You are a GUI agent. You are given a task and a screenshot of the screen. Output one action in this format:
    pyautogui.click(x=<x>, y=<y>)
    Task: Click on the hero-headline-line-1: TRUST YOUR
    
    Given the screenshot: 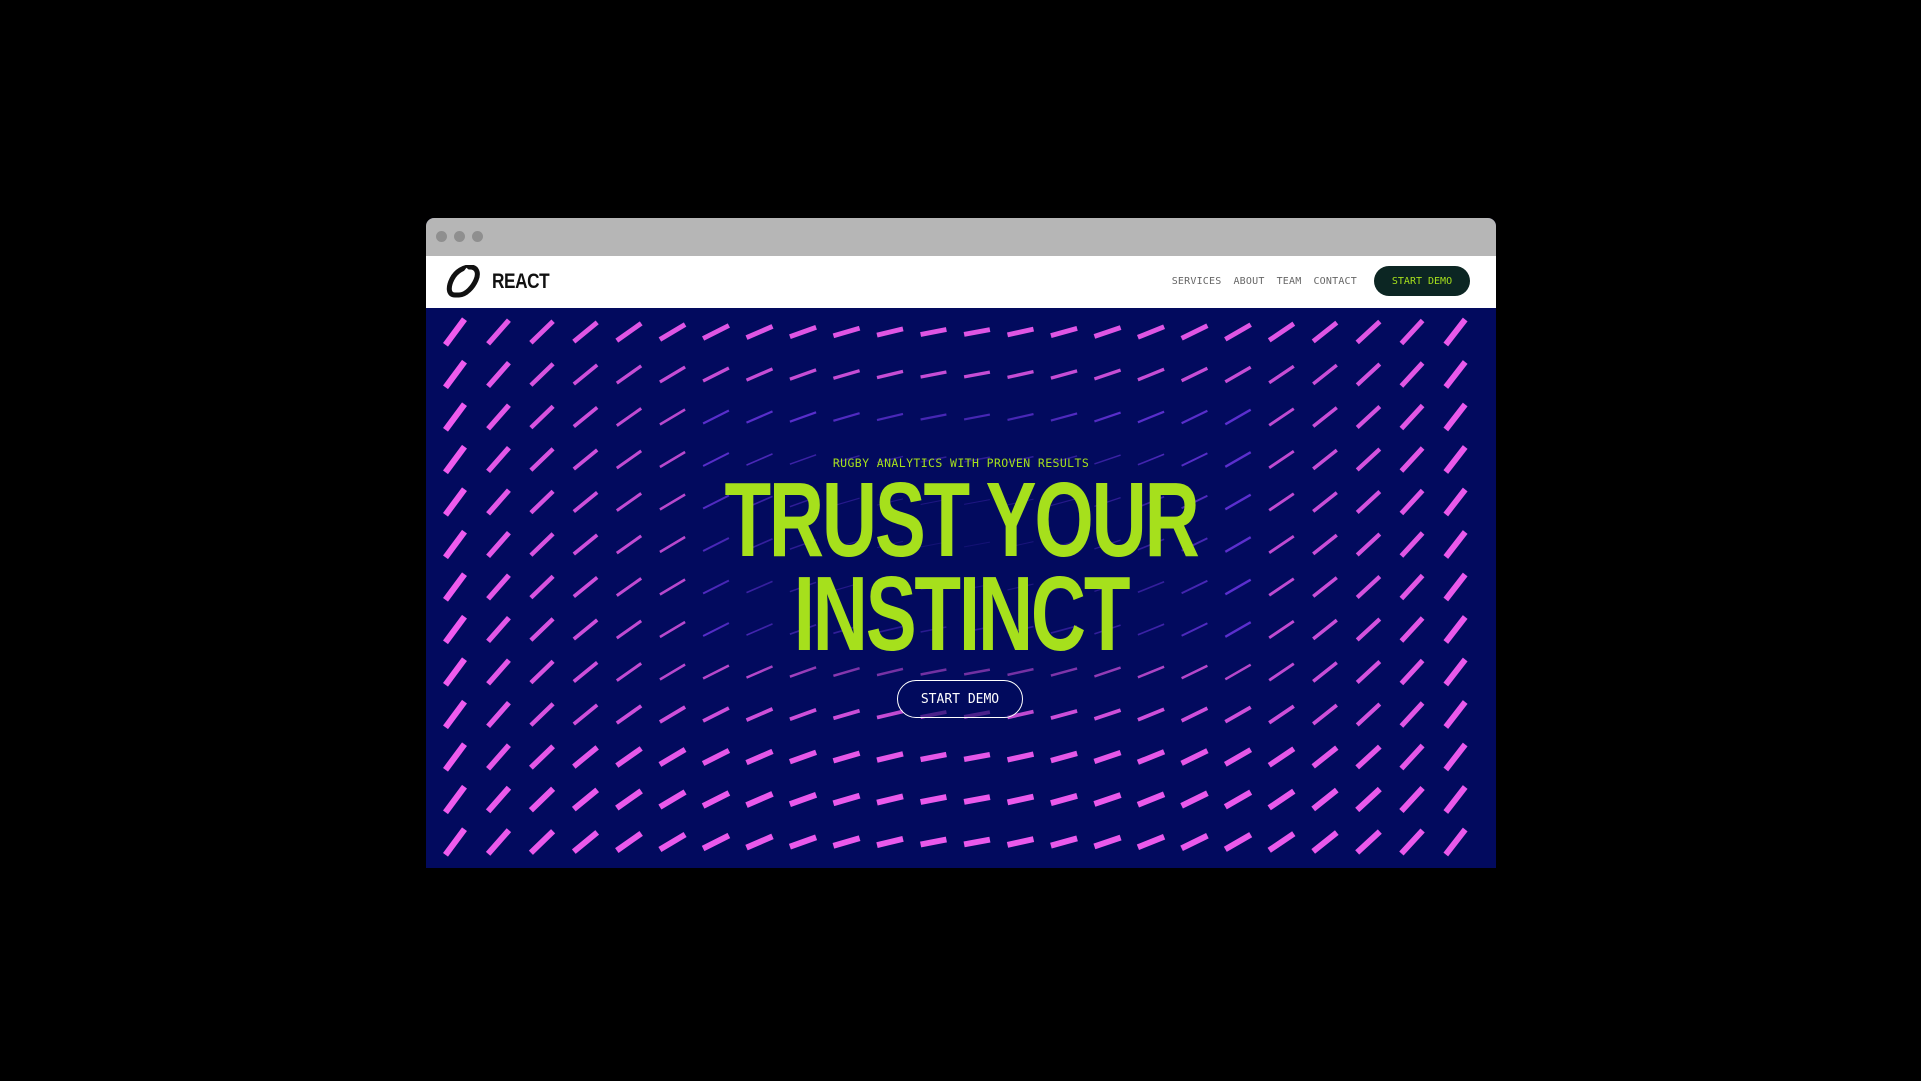 What is the action you would take?
    pyautogui.click(x=961, y=520)
    